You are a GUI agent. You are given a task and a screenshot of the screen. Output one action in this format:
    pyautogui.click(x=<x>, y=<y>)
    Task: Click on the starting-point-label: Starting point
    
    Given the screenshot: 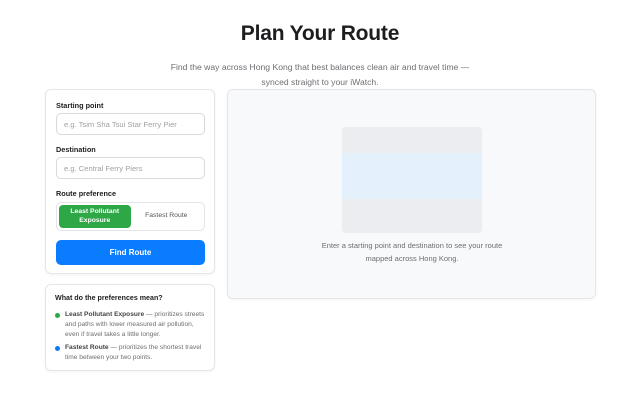 What is the action you would take?
    pyautogui.click(x=80, y=105)
    